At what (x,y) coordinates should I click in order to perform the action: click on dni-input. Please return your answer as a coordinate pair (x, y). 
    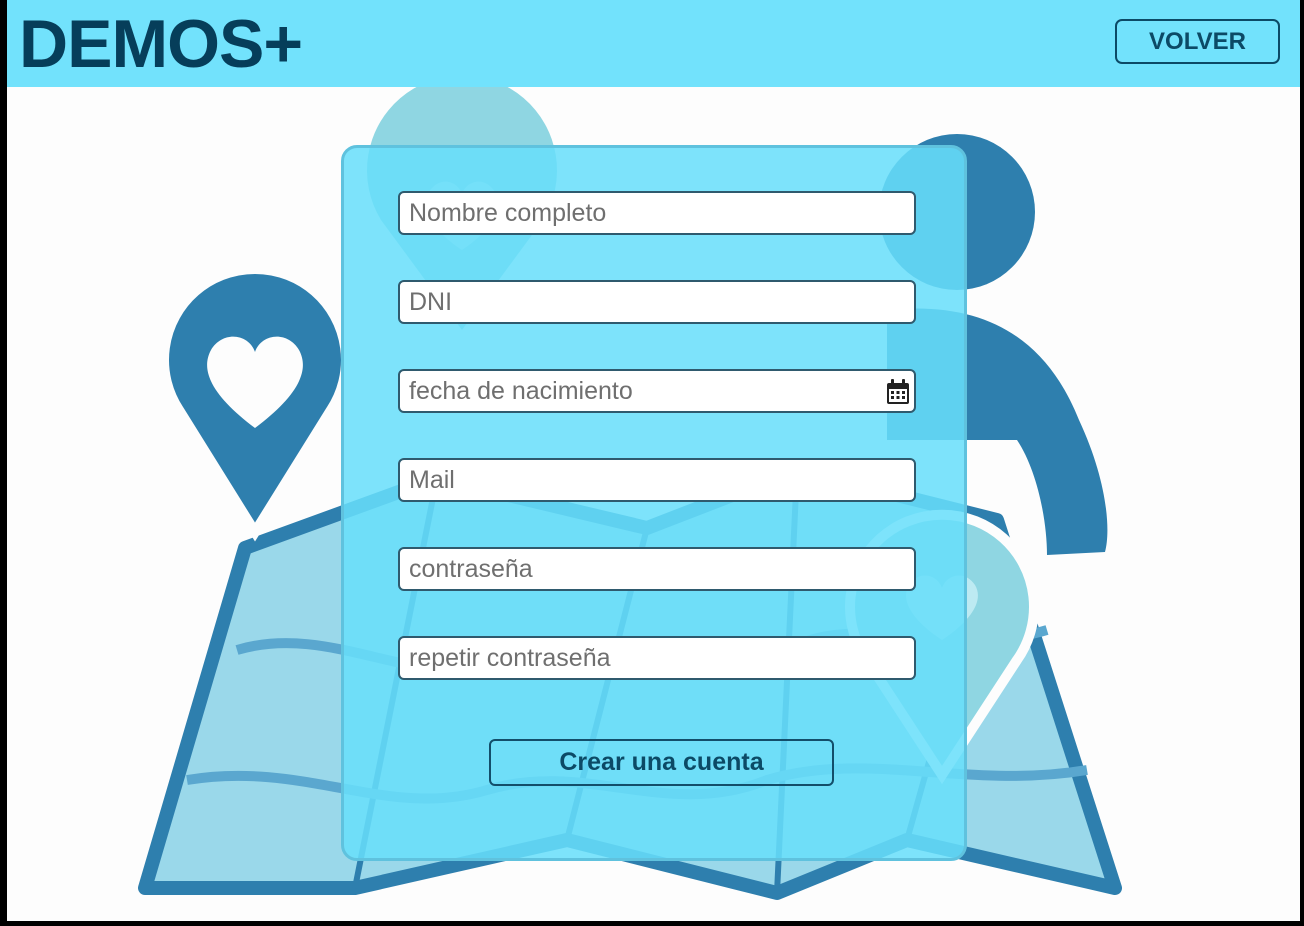
    Looking at the image, I should click on (657, 302).